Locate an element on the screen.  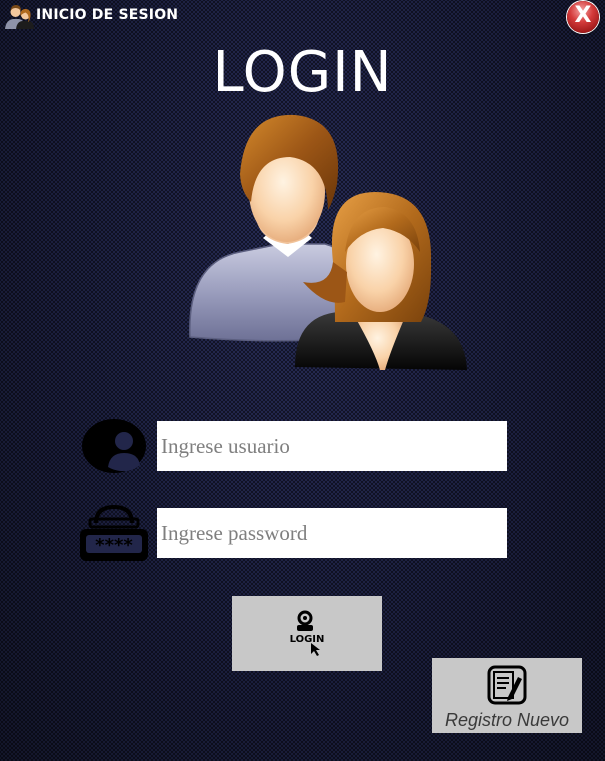
username-input is located at coordinates (332, 446).